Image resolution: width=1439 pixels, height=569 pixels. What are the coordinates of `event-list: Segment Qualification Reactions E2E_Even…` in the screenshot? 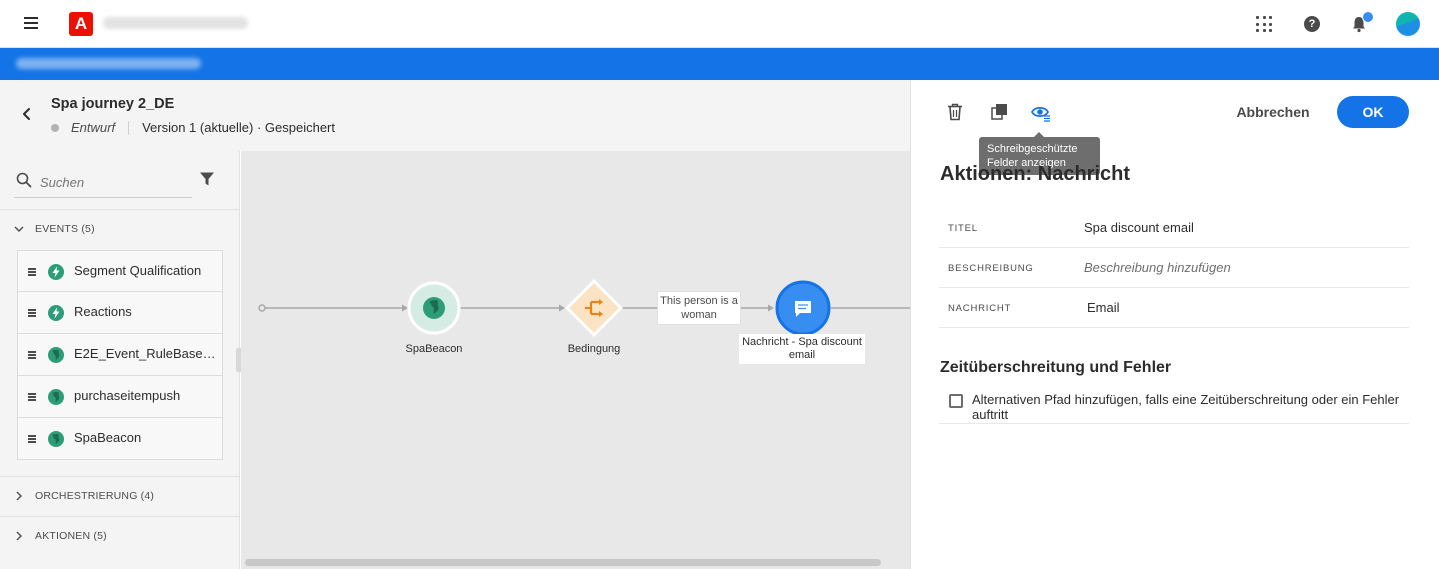 It's located at (120, 355).